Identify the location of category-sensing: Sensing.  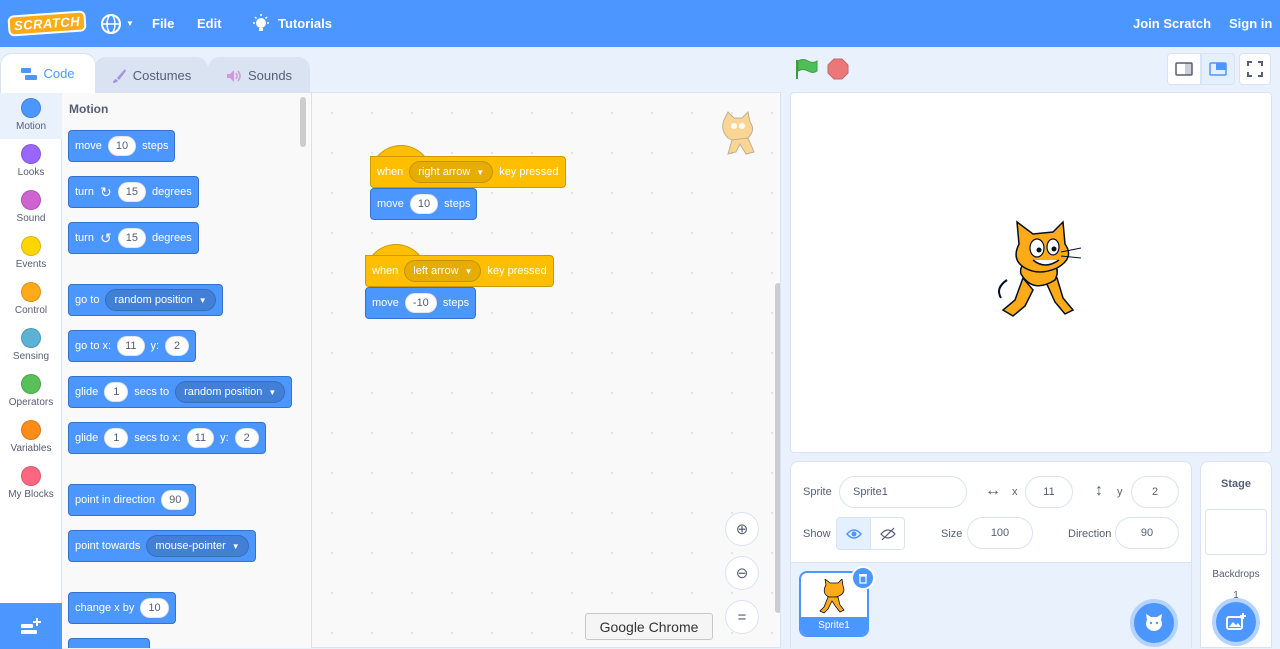
(31, 346).